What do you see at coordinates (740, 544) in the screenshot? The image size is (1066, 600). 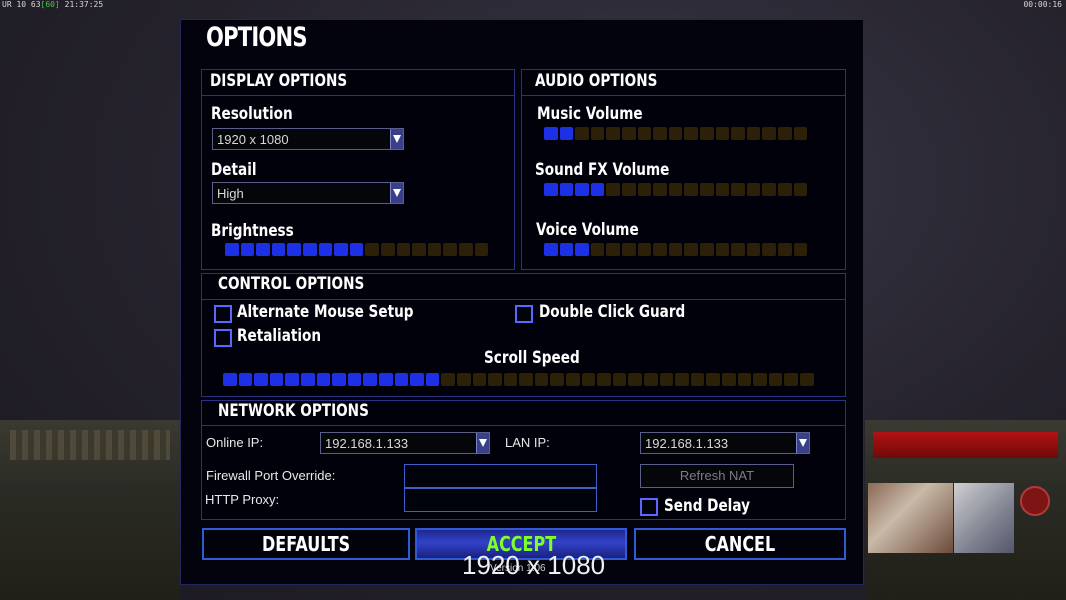 I see `cancel-button: CANCEL` at bounding box center [740, 544].